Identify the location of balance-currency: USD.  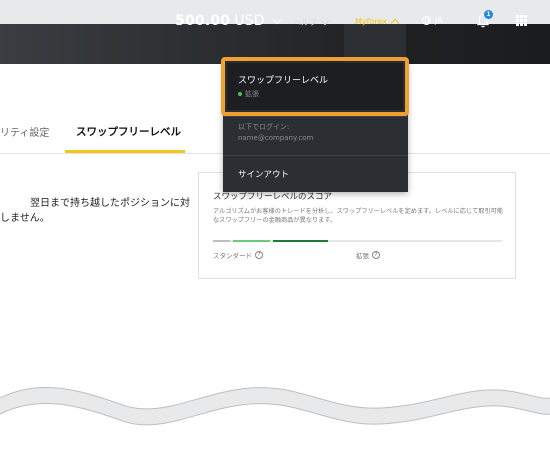
(249, 21).